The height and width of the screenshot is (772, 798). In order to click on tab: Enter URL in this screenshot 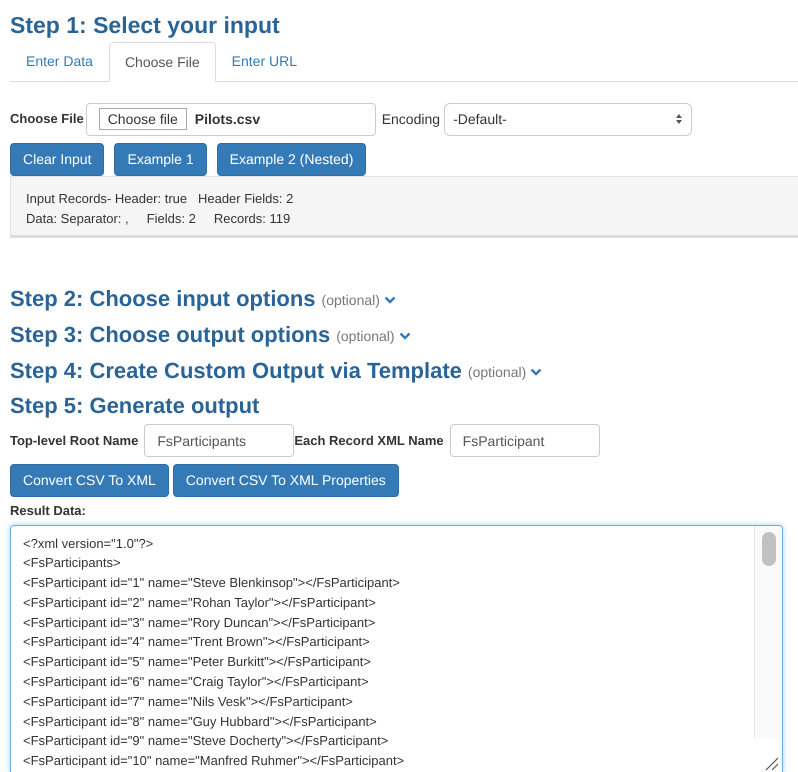, I will do `click(264, 61)`.